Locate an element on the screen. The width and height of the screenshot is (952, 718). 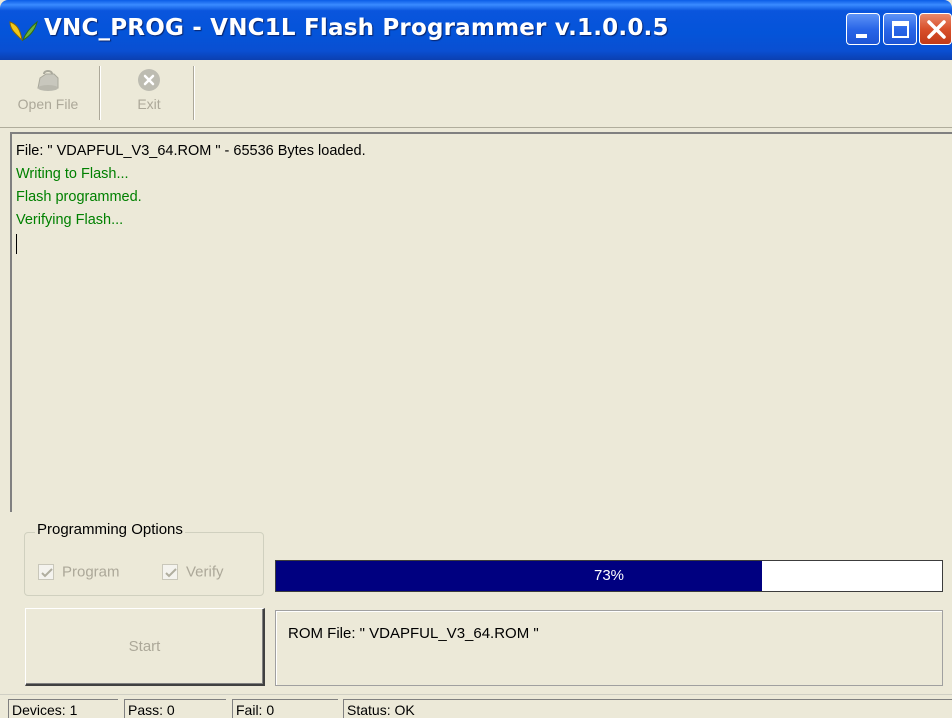
open-file-button: Open File is located at coordinates (48, 94).